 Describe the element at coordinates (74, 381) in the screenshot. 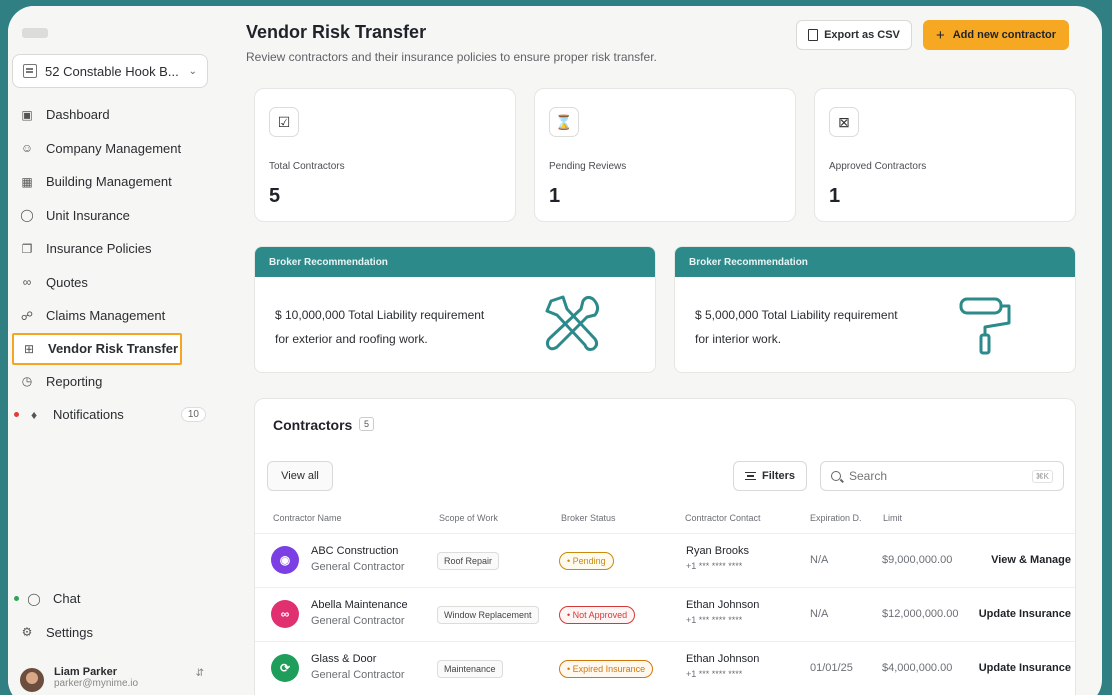

I see `sidebar-item-label: Reporting` at that location.